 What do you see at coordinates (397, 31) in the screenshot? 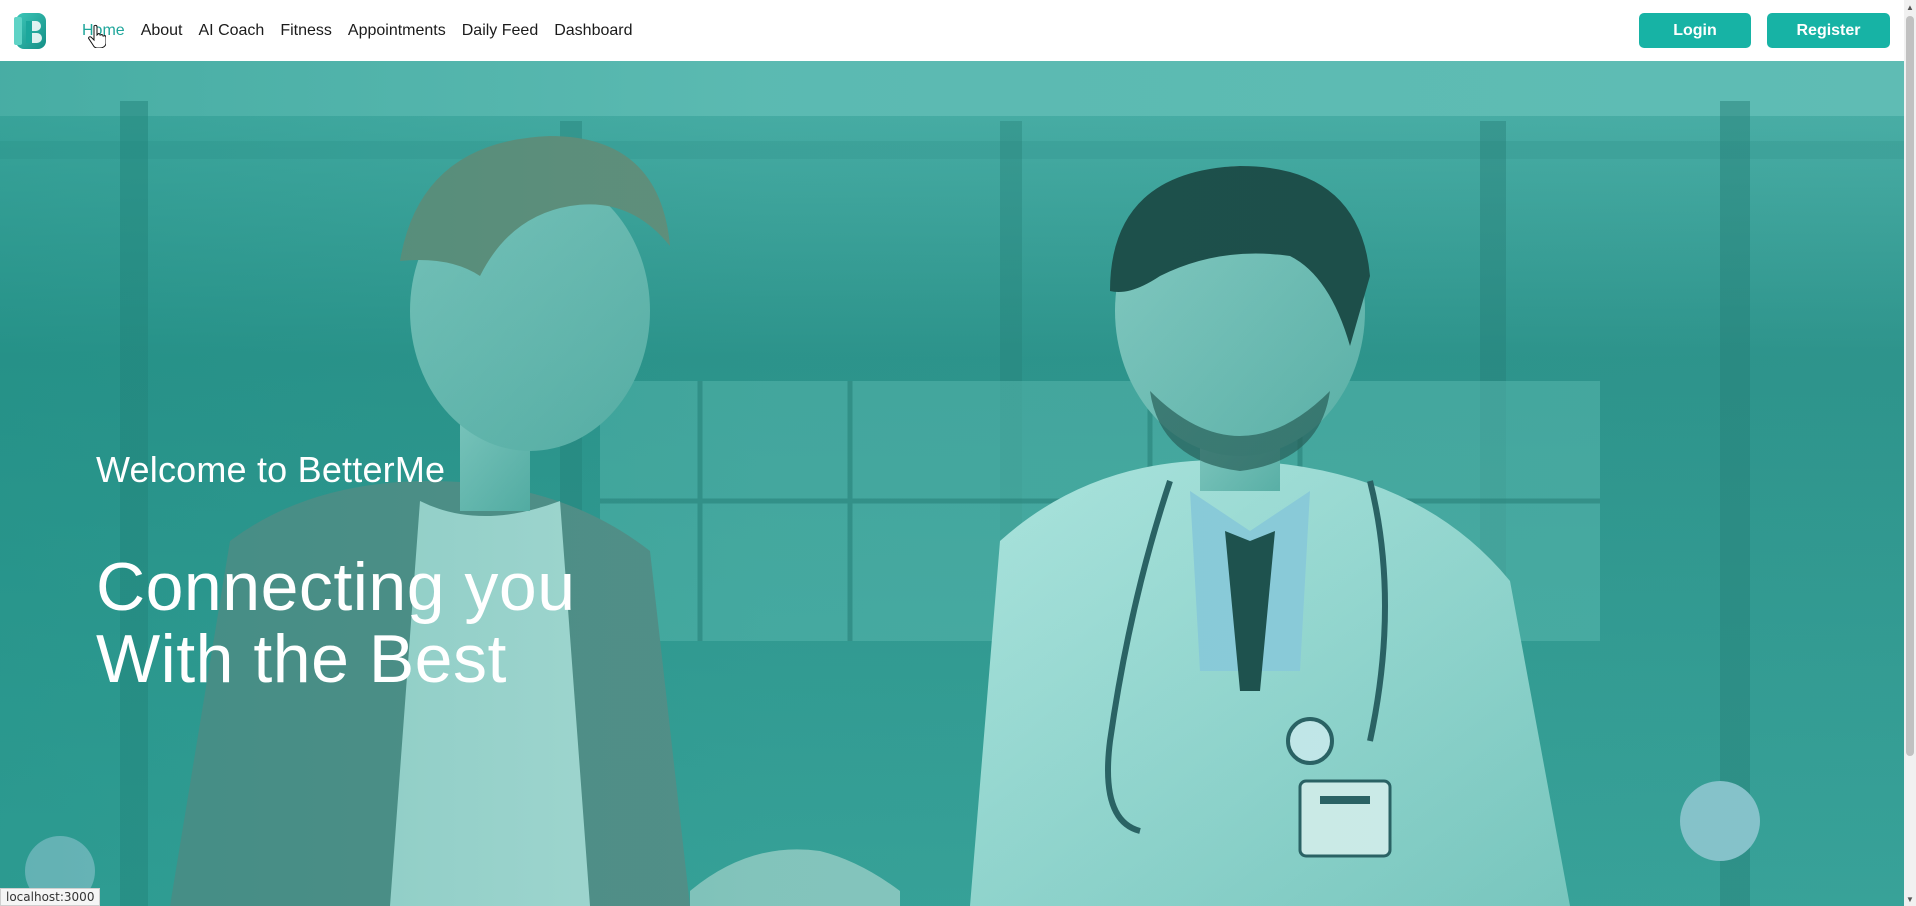
I see `nav-link-appointments: Appointments` at bounding box center [397, 31].